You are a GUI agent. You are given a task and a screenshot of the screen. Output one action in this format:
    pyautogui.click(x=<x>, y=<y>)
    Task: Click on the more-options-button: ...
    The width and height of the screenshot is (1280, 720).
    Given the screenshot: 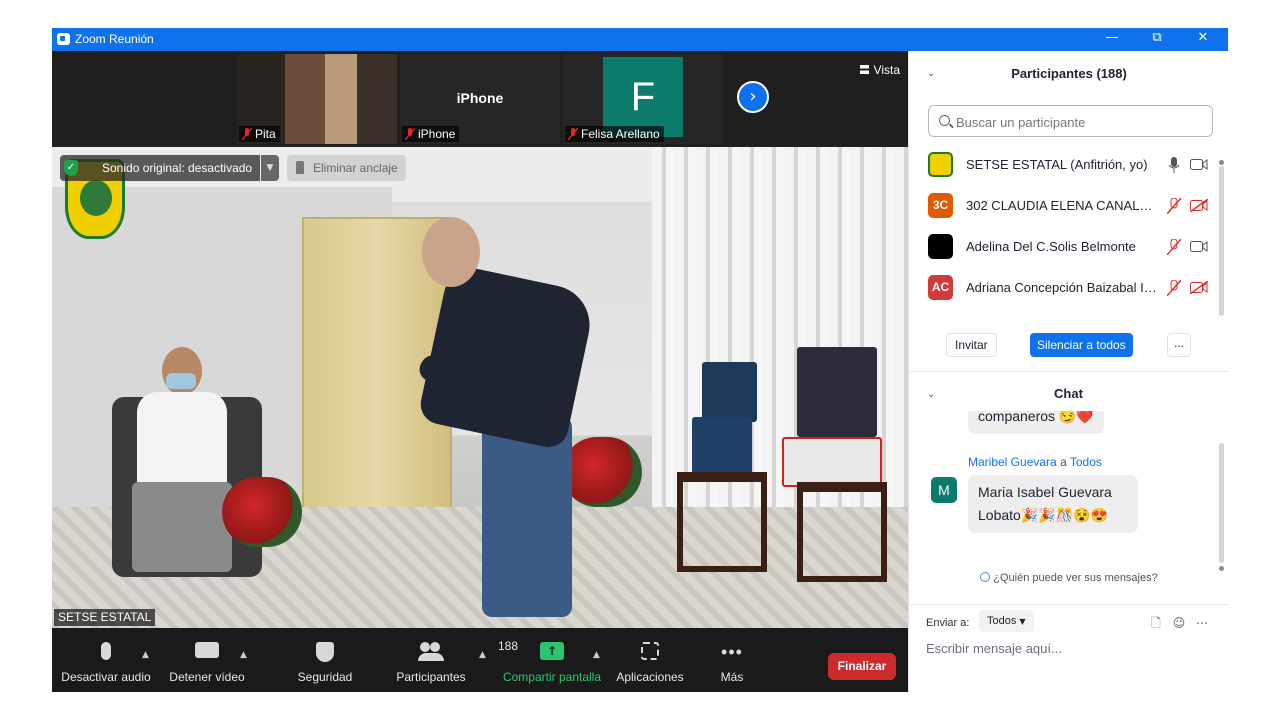 What is the action you would take?
    pyautogui.click(x=1179, y=345)
    